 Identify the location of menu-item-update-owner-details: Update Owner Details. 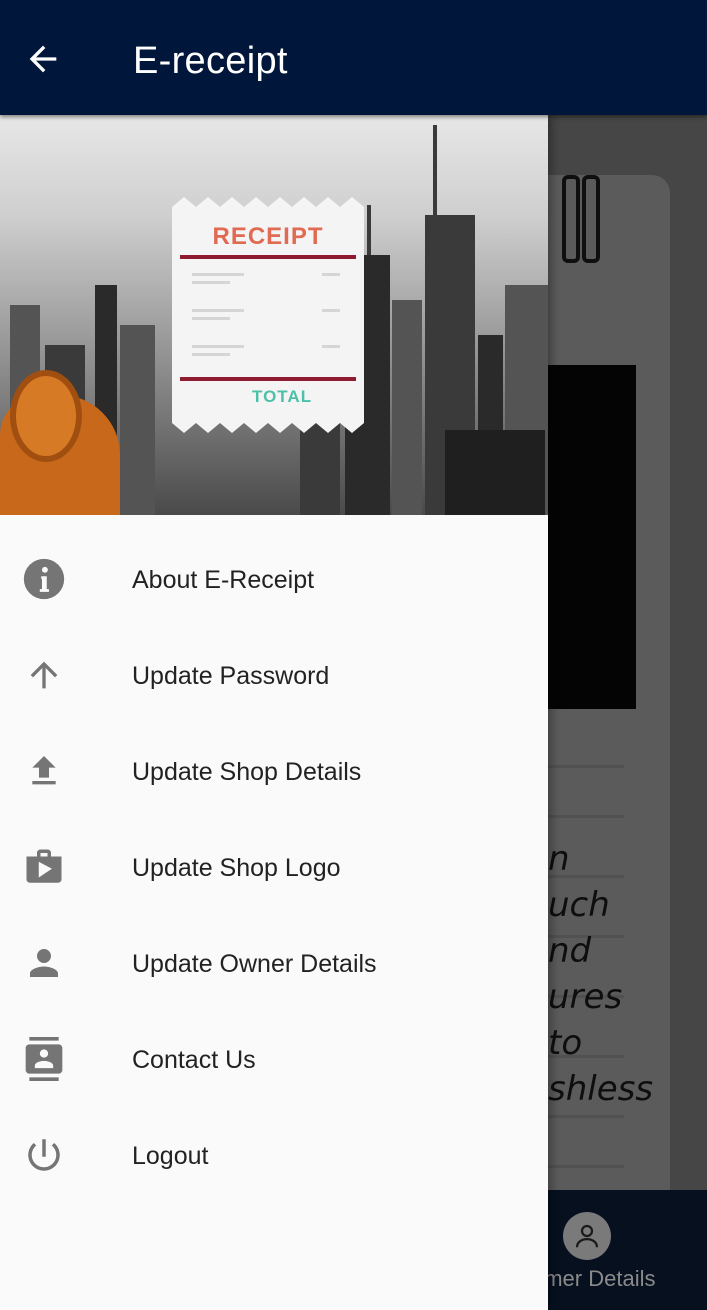
(274, 965).